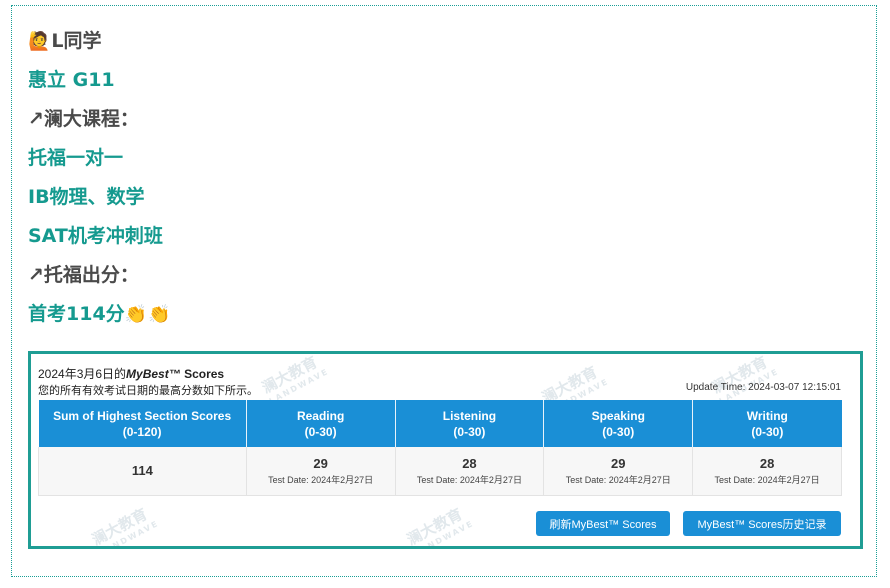 Image resolution: width=890 pixels, height=588 pixels. What do you see at coordinates (142, 423) in the screenshot?
I see `header-total: Sum of Highest Section Scores (0-120)` at bounding box center [142, 423].